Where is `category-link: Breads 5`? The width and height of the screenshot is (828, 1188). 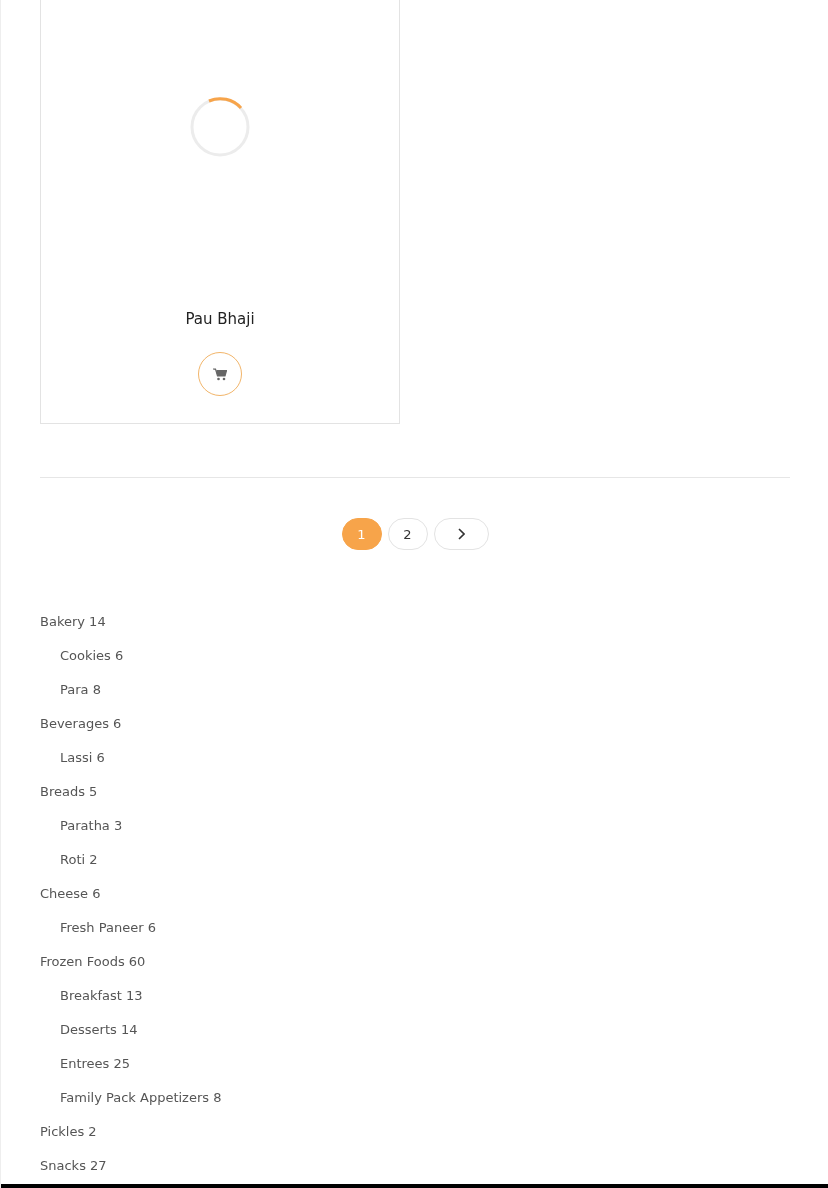 category-link: Breads 5 is located at coordinates (69, 792).